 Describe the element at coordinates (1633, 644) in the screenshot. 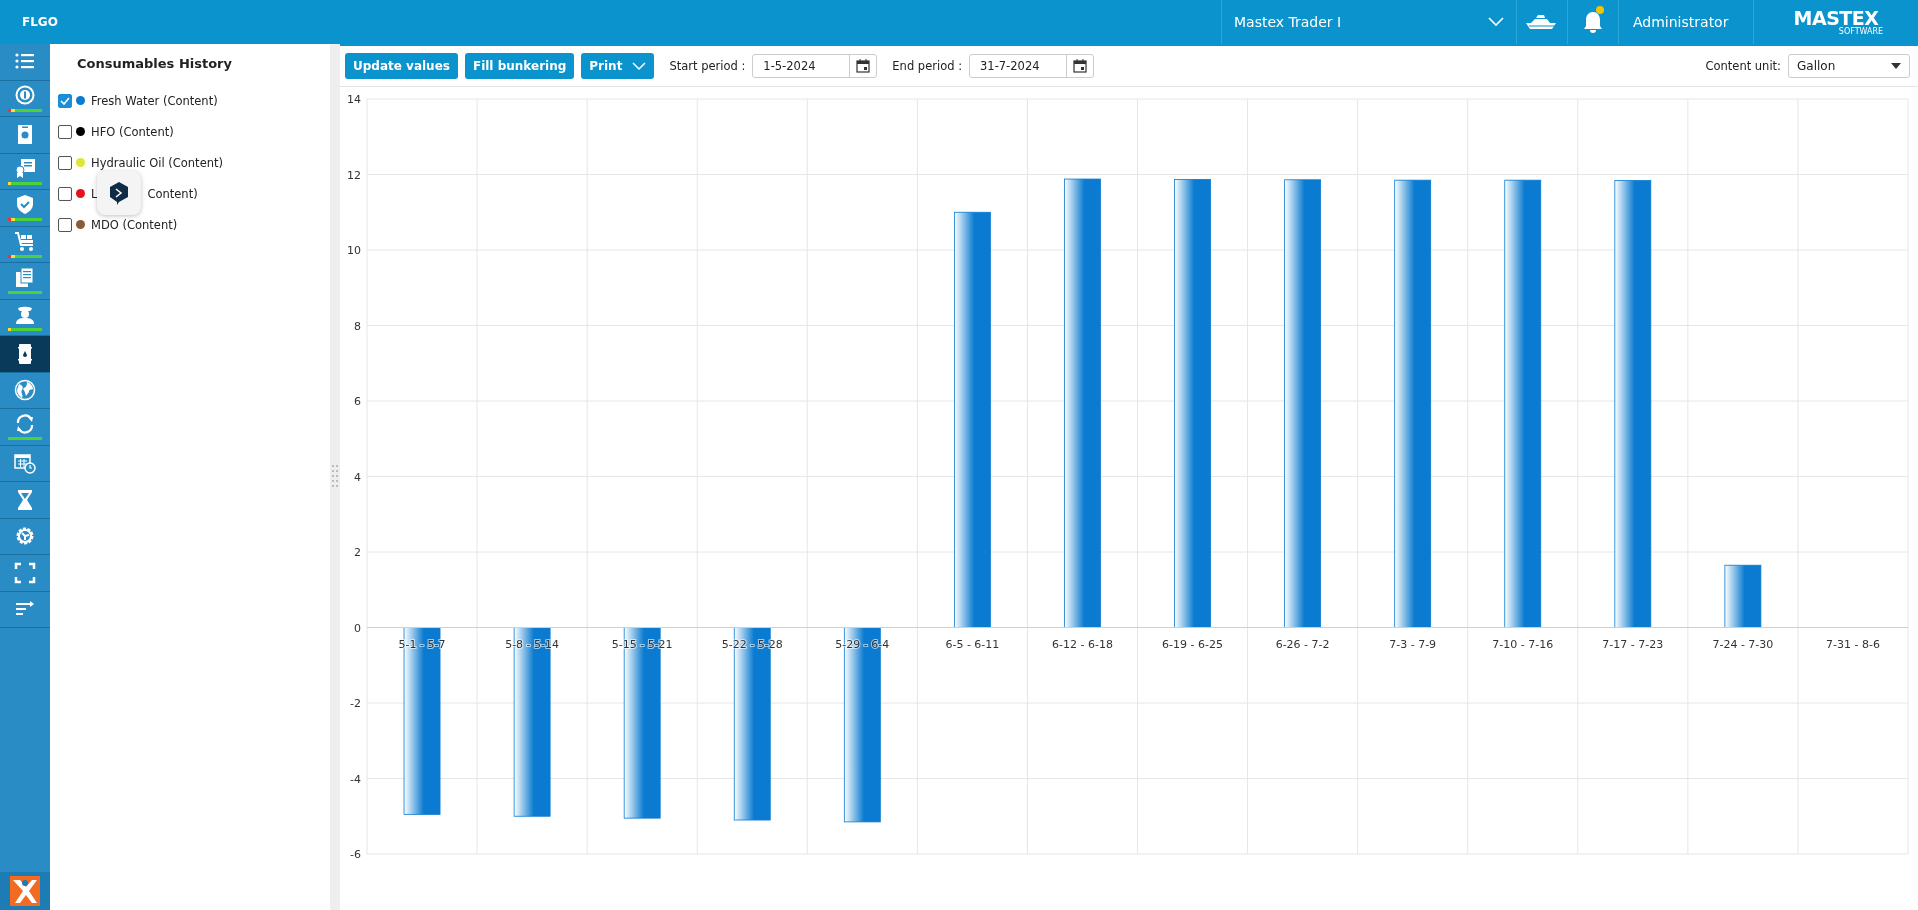

I see `x-tick-label: 7-17 - 7-23` at that location.